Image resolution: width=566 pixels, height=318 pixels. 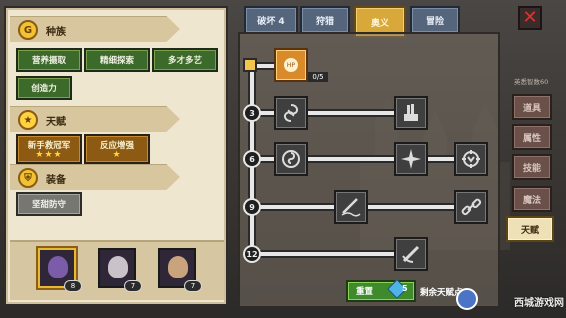 What do you see at coordinates (49, 154) in the screenshot?
I see `star-rating: ★★★` at bounding box center [49, 154].